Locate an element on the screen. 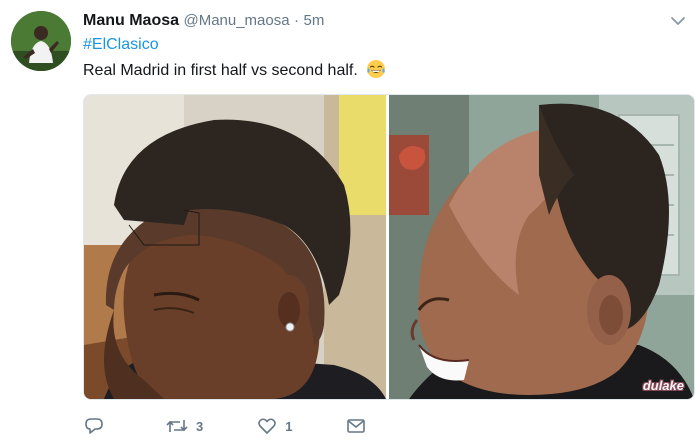 This screenshot has width=700, height=448. reply-button is located at coordinates (98, 426).